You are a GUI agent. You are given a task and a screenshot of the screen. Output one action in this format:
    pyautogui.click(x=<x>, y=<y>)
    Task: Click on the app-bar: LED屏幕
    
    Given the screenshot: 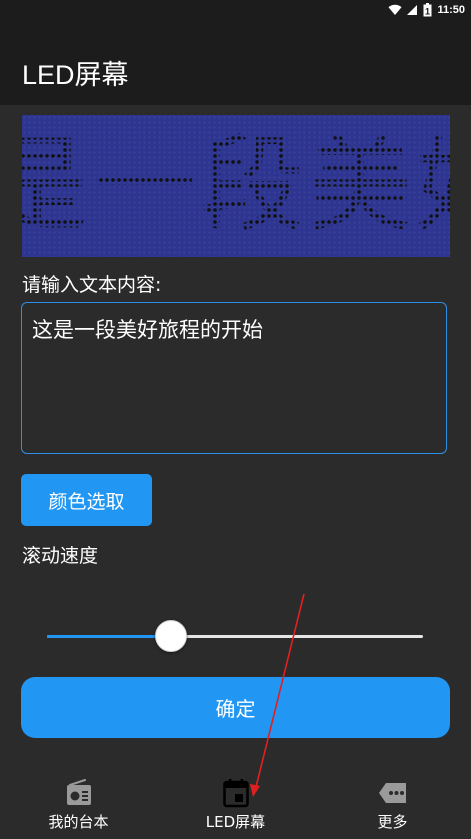 What is the action you would take?
    pyautogui.click(x=235, y=62)
    